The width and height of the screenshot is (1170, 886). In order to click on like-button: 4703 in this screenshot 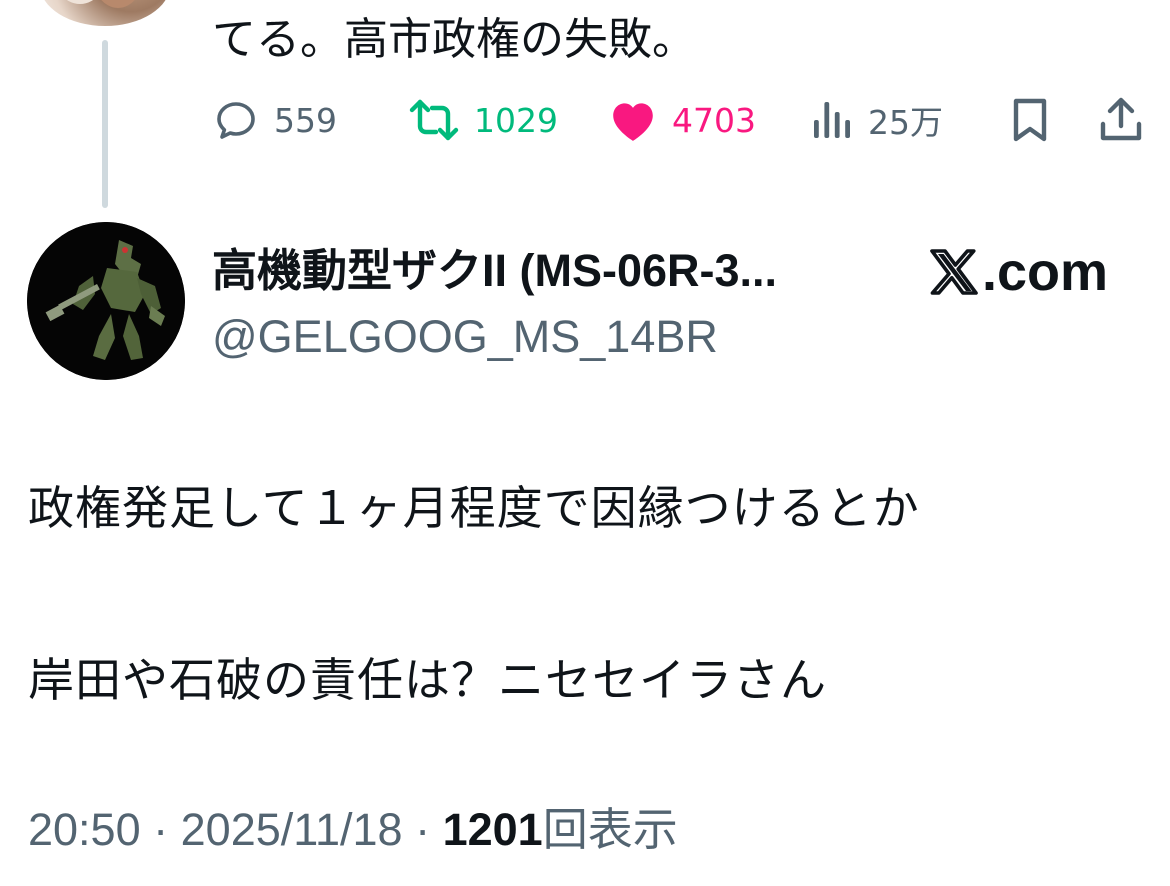, I will do `click(682, 120)`.